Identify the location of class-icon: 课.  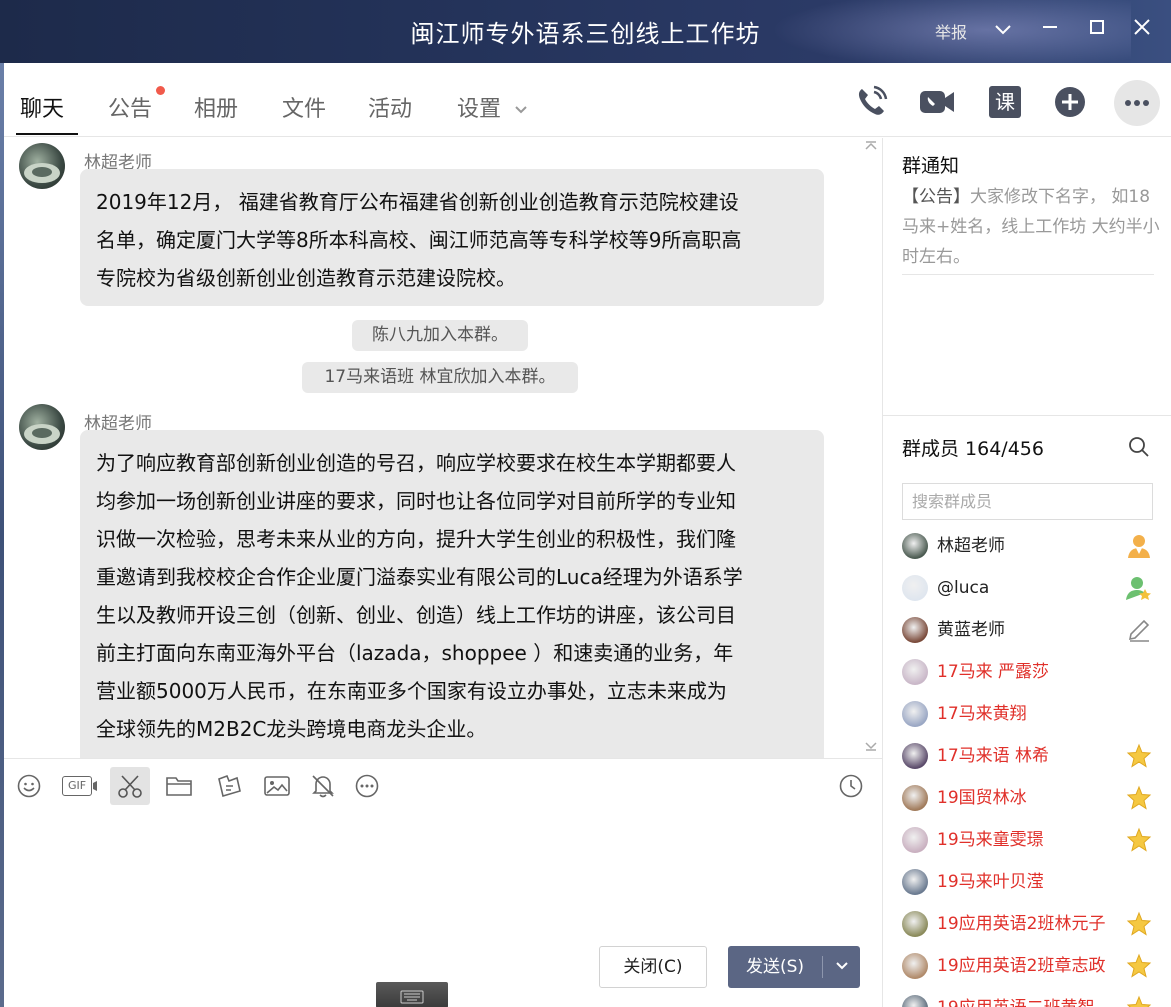
(1005, 102).